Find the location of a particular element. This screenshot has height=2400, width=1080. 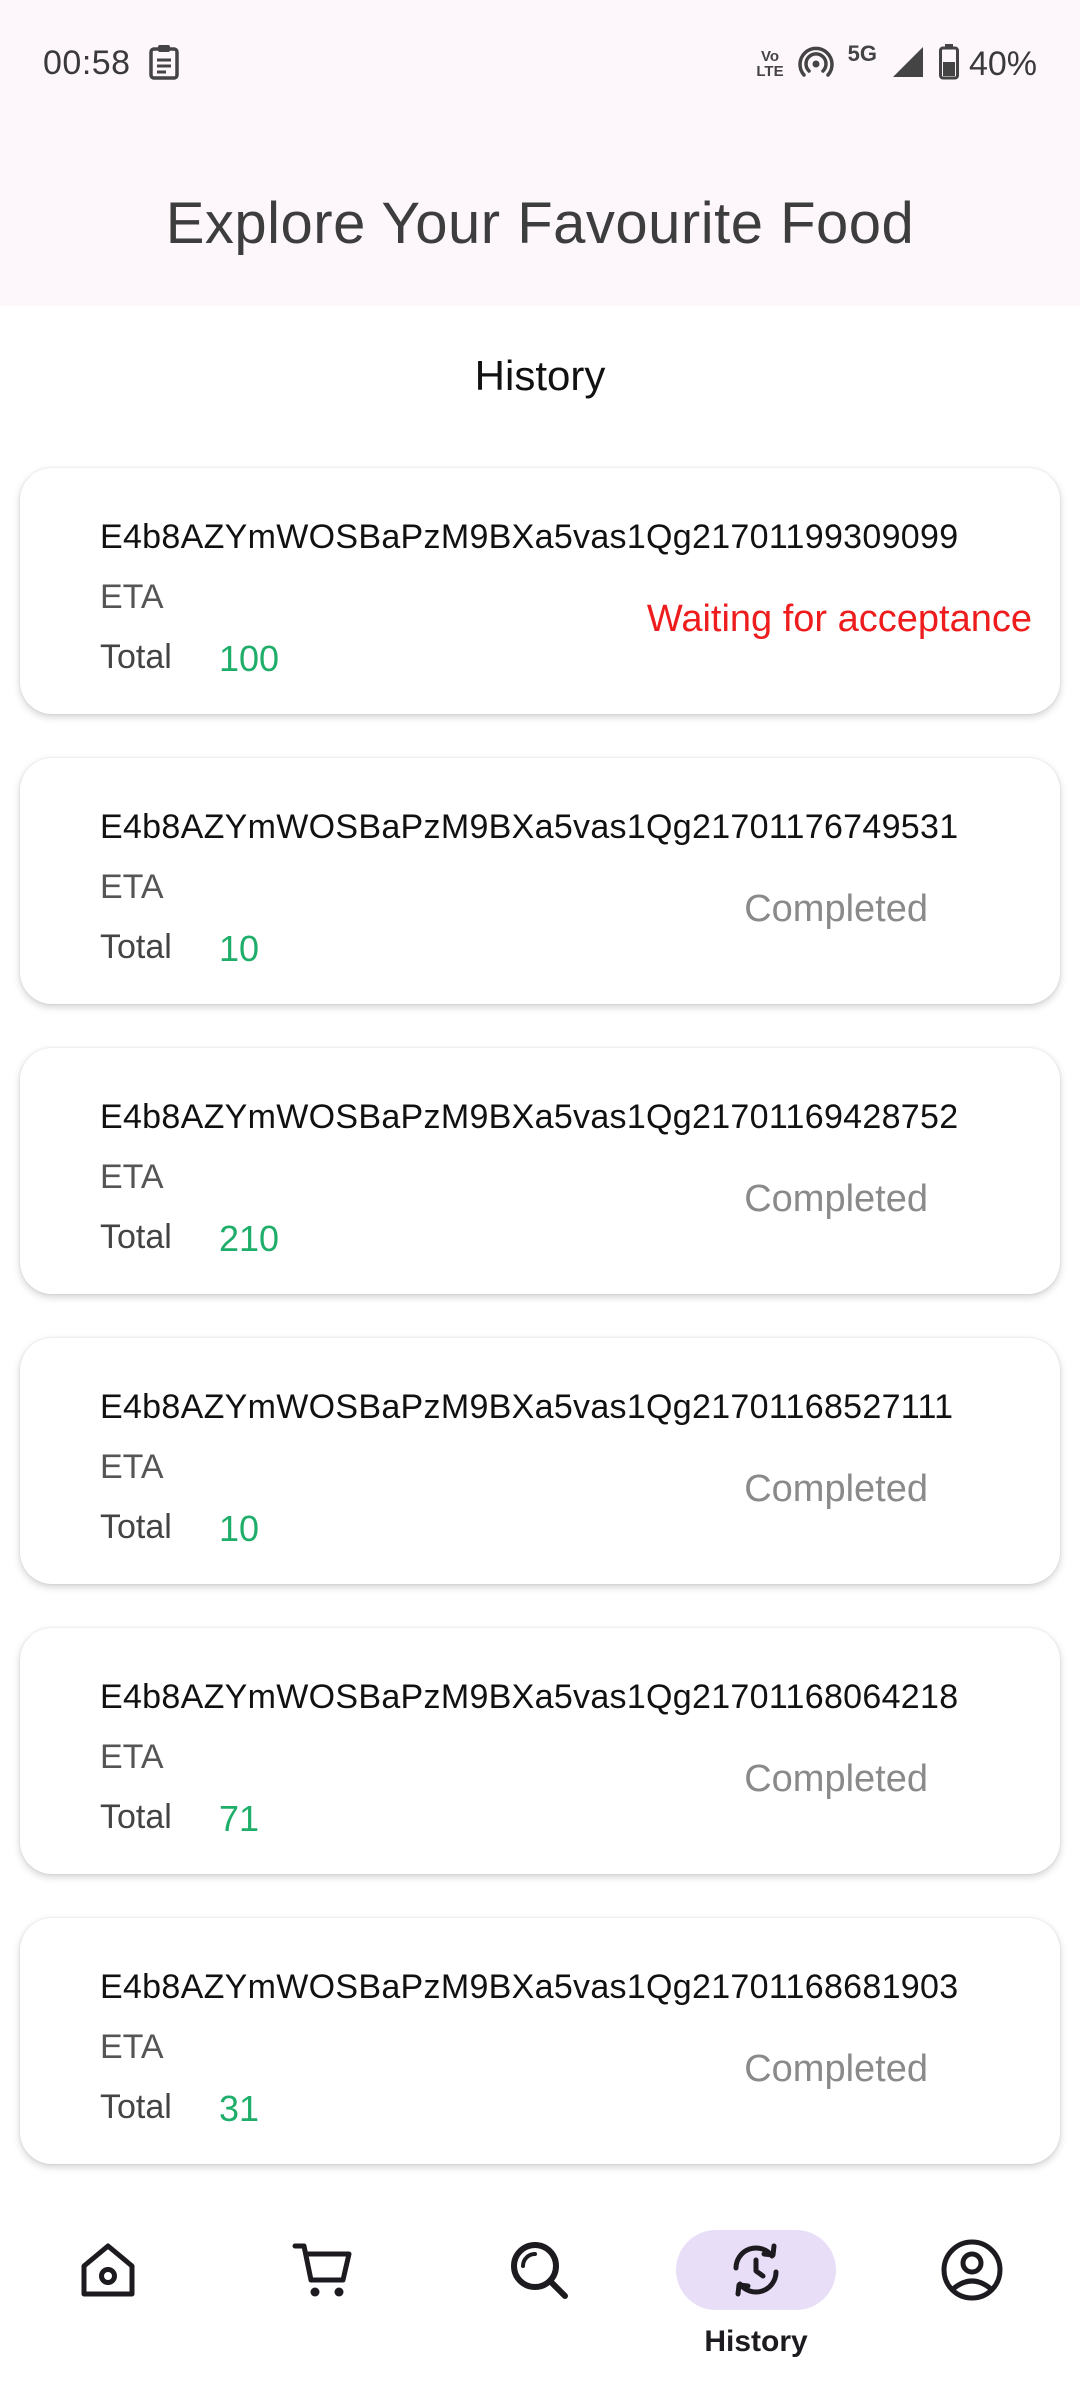

network-type: 5G is located at coordinates (862, 53).